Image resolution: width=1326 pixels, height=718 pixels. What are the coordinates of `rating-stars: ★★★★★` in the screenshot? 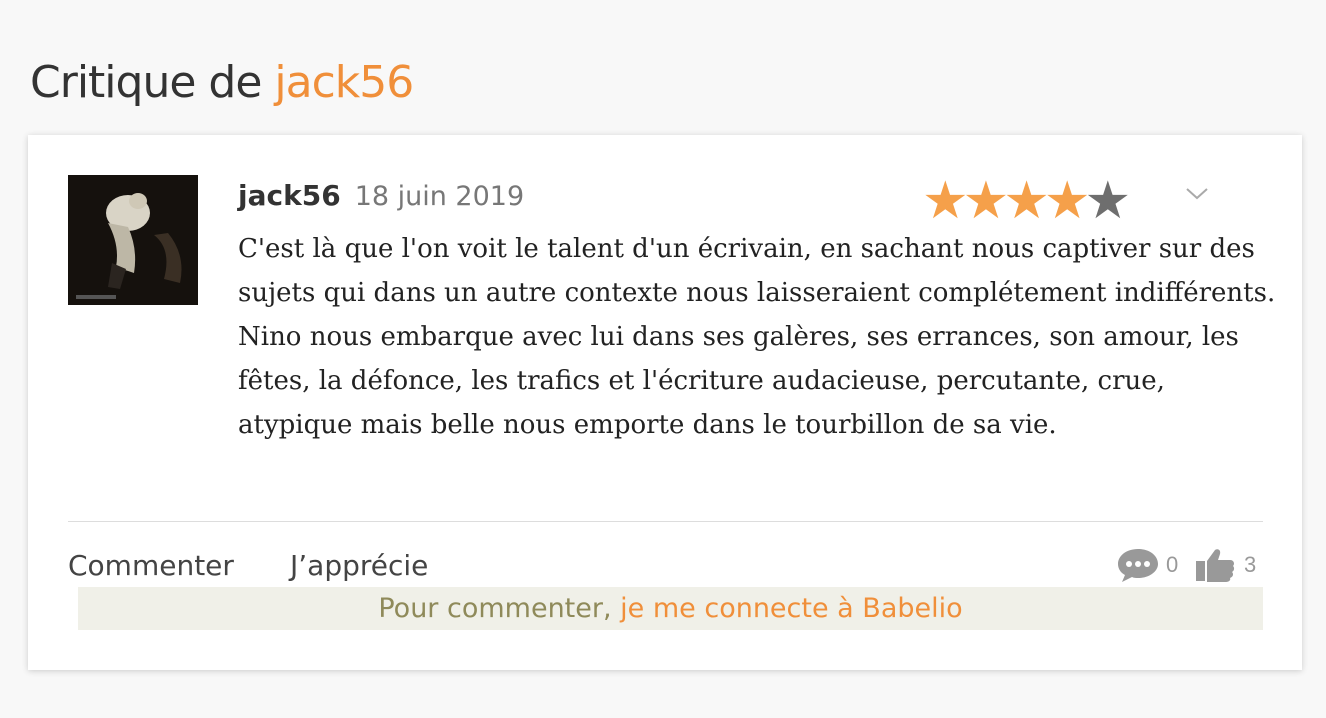 It's located at (1027, 201).